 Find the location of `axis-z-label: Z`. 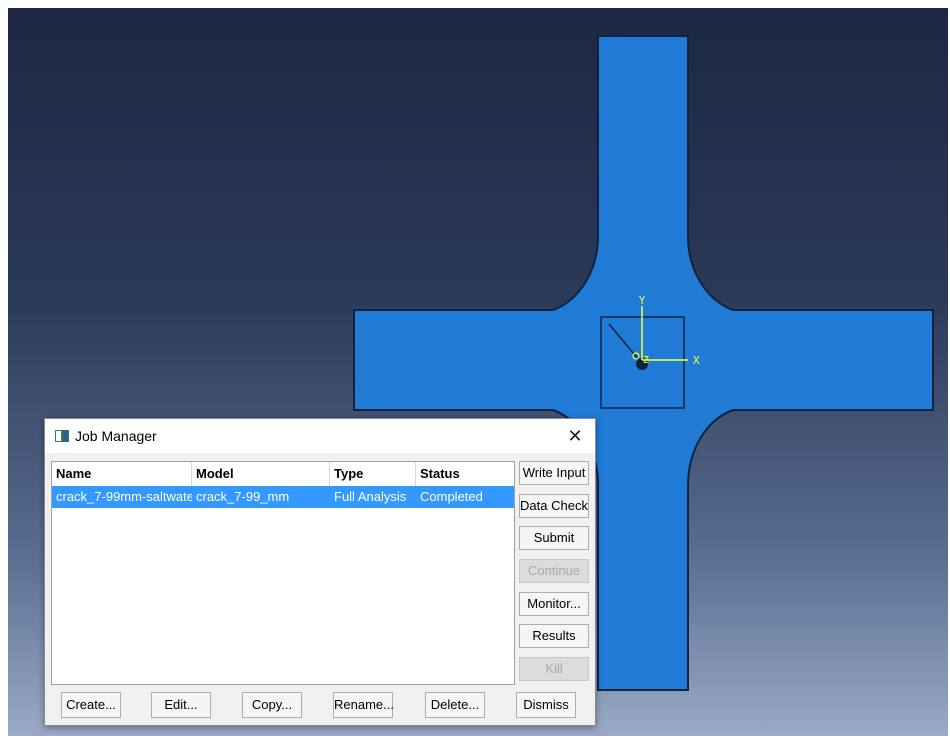

axis-z-label: Z is located at coordinates (646, 360).